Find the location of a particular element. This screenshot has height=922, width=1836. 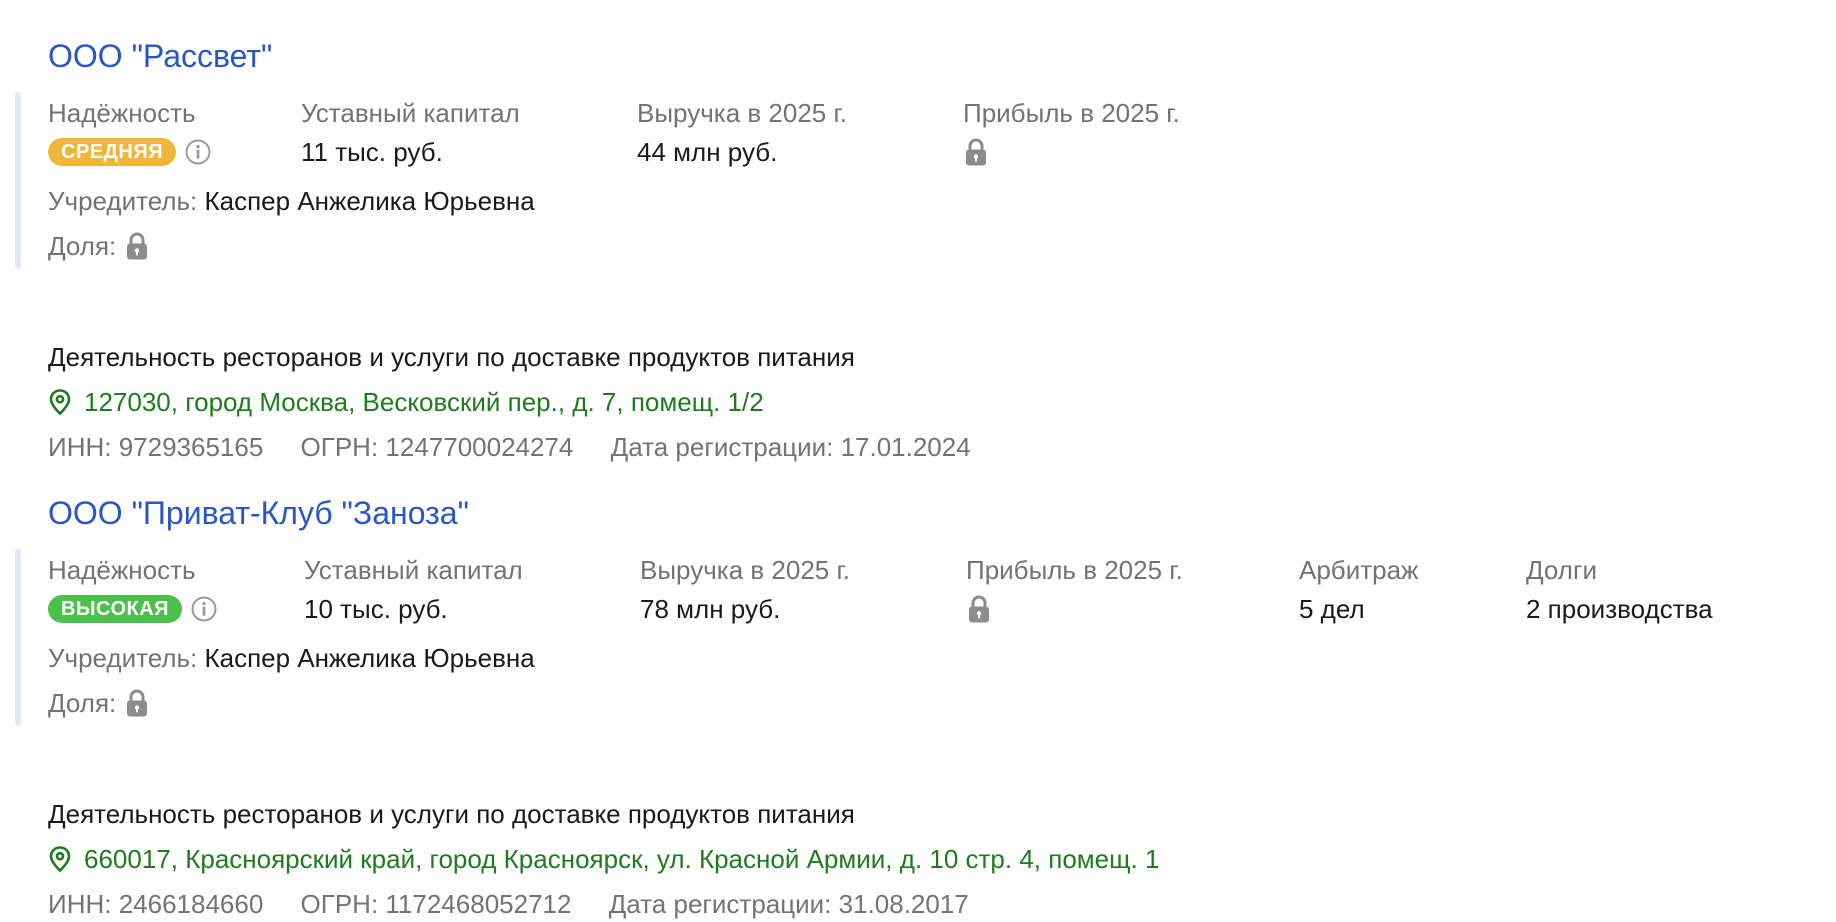

metric-revenue: Выручка в 2025 г. 78 млн руб. is located at coordinates (745, 589).